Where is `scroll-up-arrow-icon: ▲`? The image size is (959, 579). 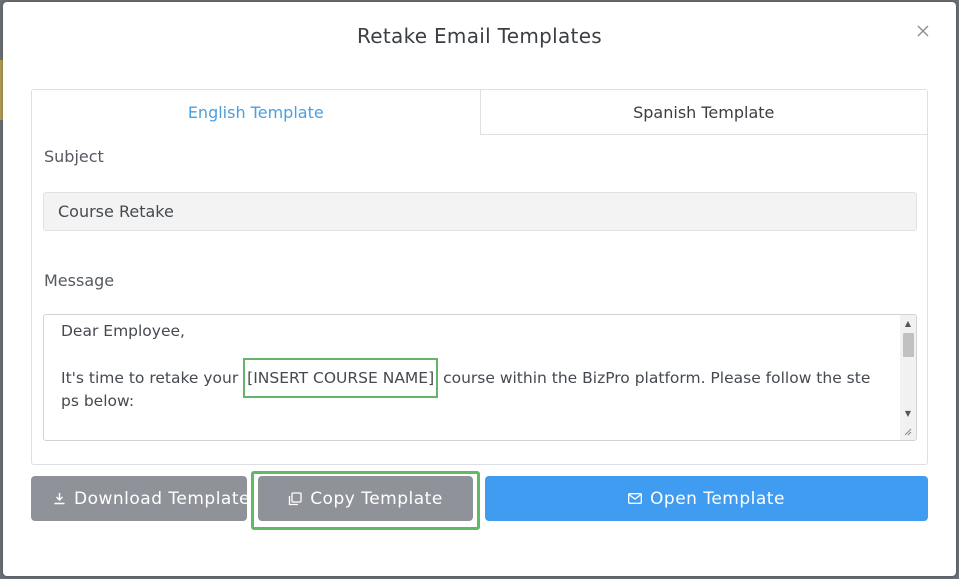 scroll-up-arrow-icon: ▲ is located at coordinates (908, 324).